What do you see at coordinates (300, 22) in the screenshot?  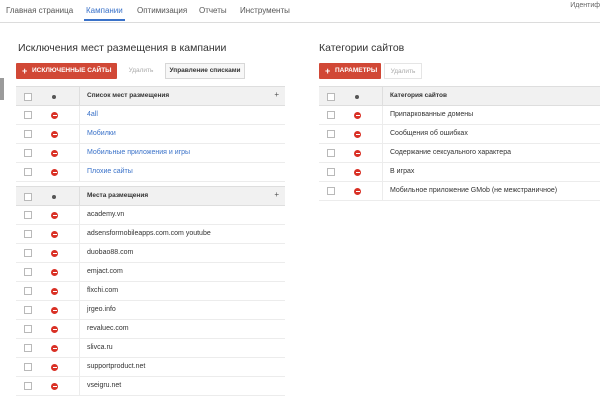 I see `nav-divider` at bounding box center [300, 22].